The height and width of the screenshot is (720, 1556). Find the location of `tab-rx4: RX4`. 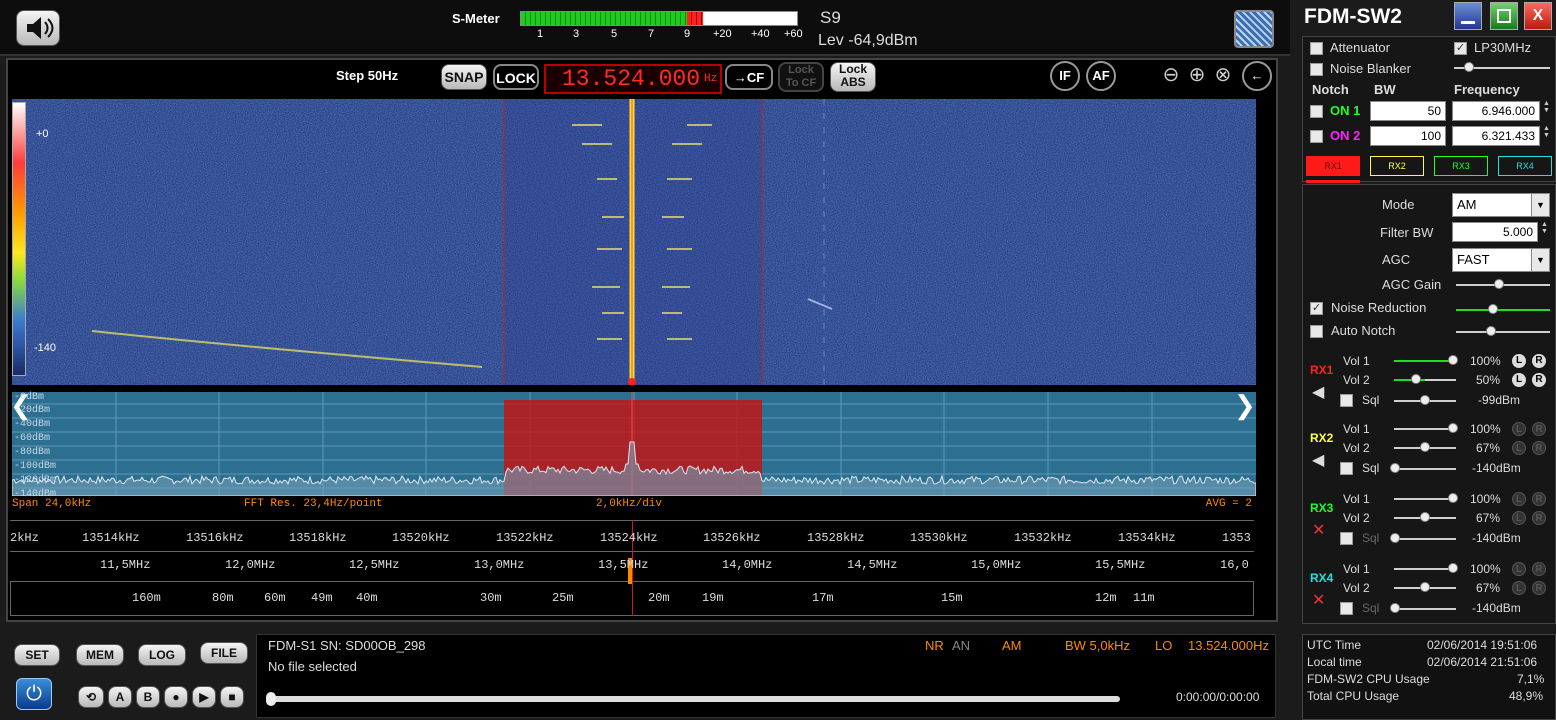

tab-rx4: RX4 is located at coordinates (1525, 166).